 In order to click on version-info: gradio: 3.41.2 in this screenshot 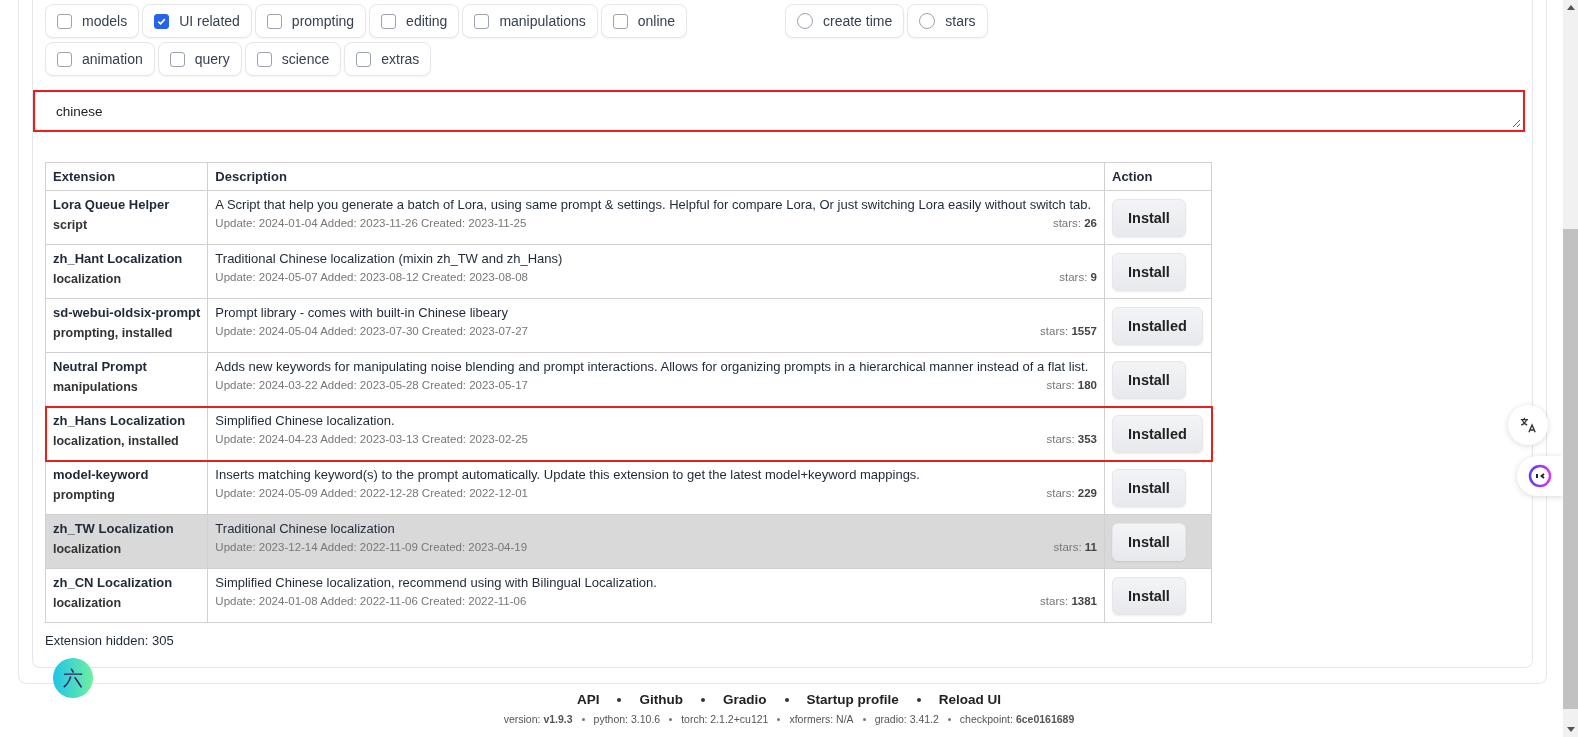, I will do `click(906, 719)`.